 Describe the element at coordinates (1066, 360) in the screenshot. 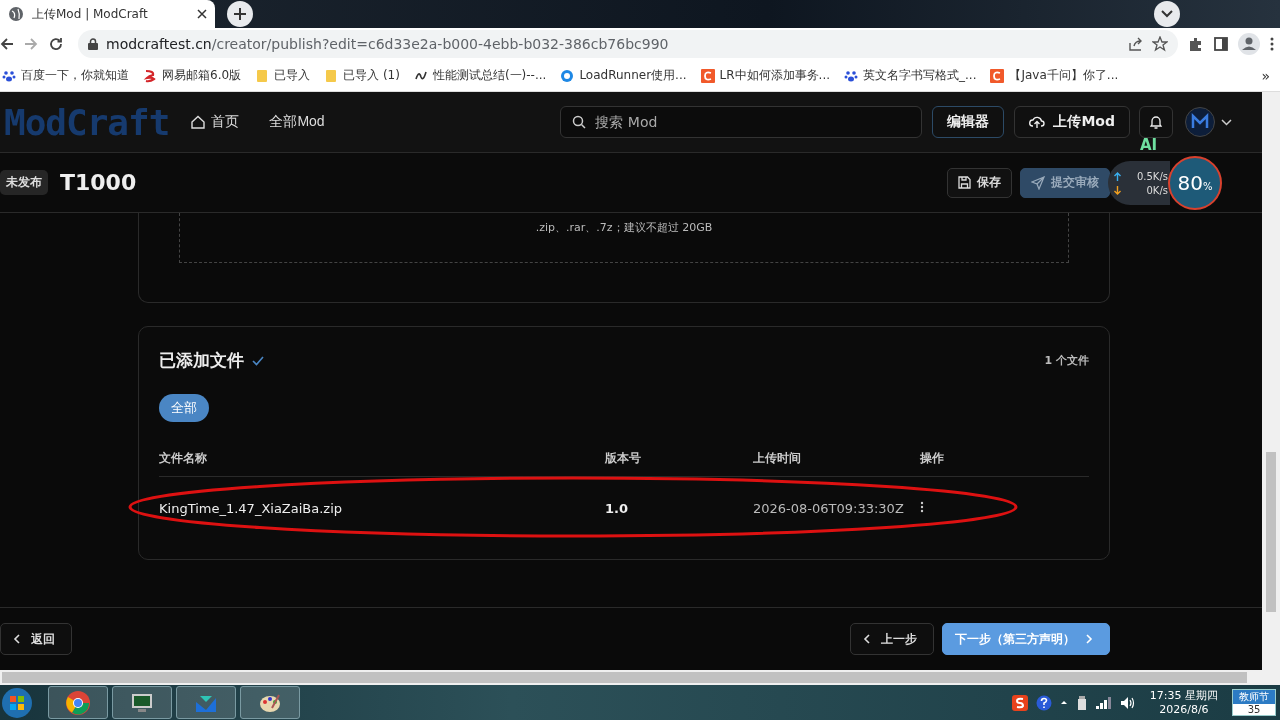

I see `file-count: 1 个文件` at that location.